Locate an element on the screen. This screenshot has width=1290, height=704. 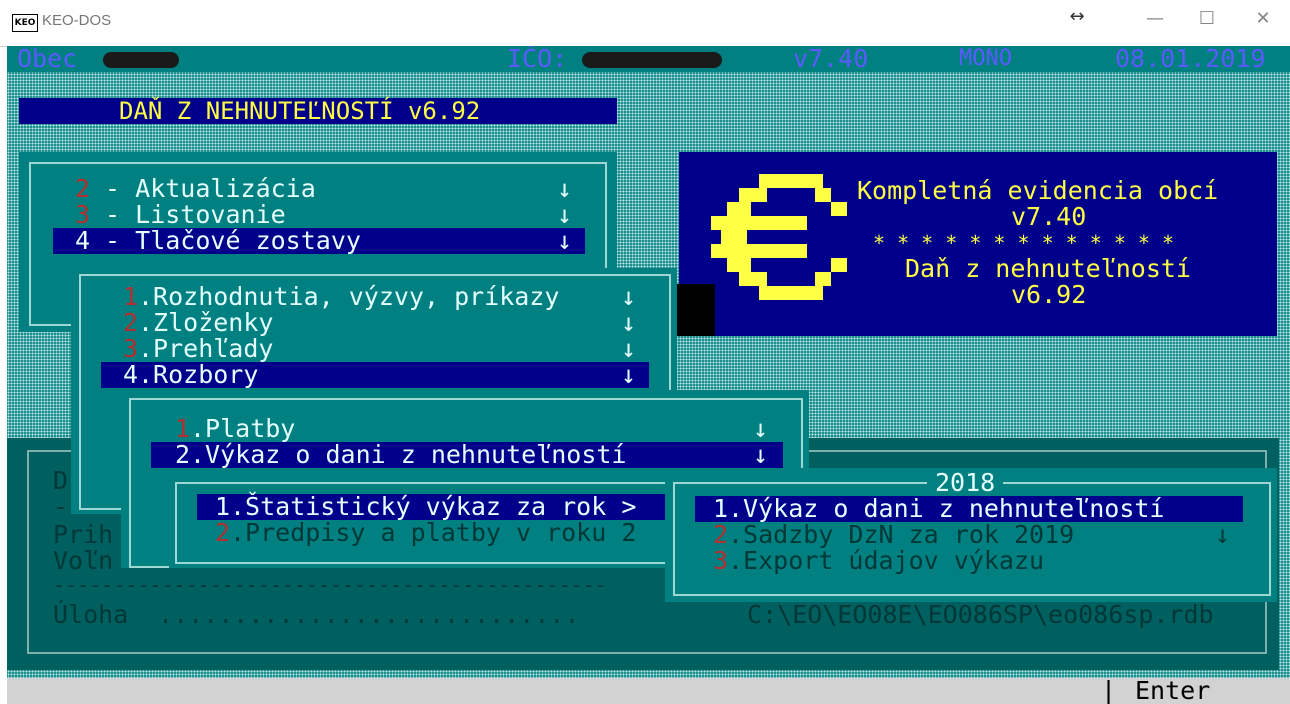
euro-logo-icon is located at coordinates (779, 237).